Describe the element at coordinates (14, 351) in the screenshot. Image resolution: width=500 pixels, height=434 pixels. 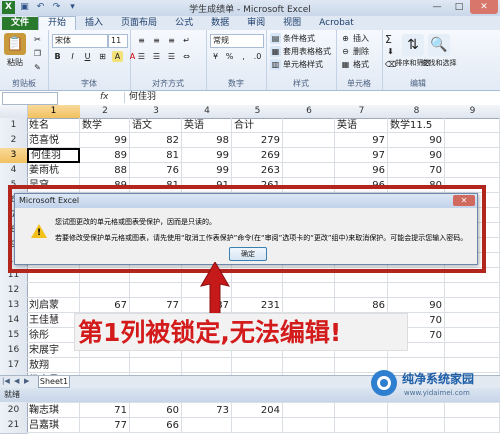
I see `row-header: 16` at that location.